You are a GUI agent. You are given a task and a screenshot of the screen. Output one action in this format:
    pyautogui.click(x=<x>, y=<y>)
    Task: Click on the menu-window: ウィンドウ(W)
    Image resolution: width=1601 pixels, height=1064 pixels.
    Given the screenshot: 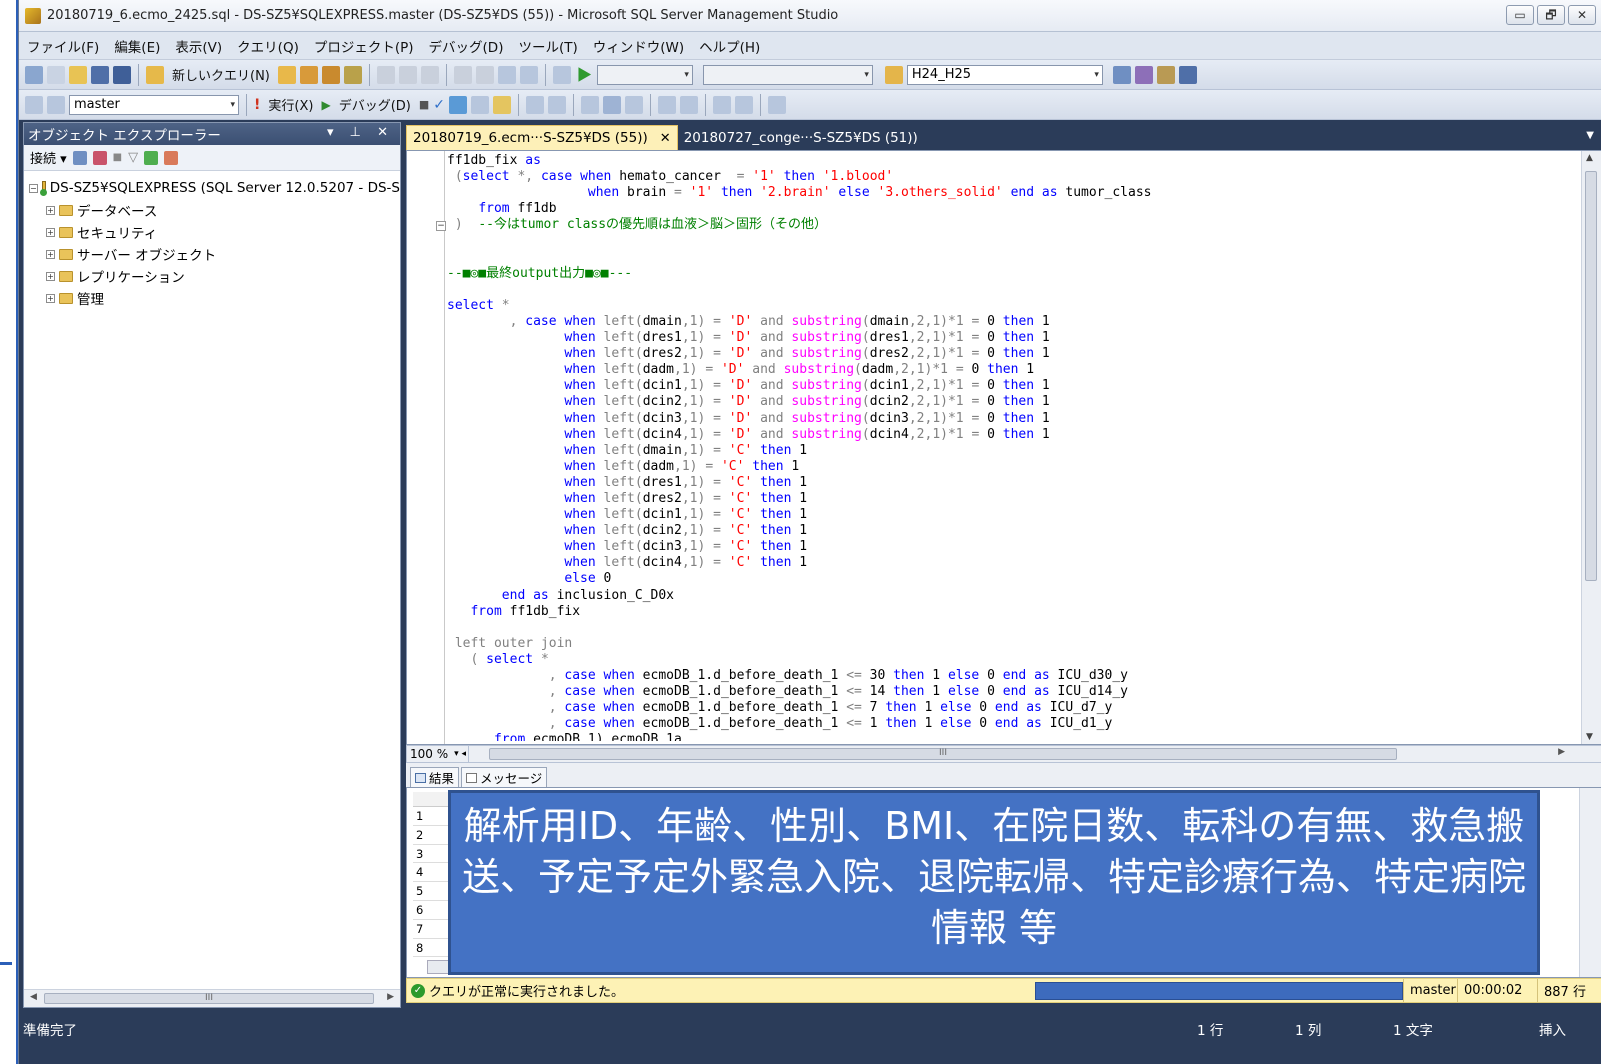 What is the action you would take?
    pyautogui.click(x=638, y=46)
    